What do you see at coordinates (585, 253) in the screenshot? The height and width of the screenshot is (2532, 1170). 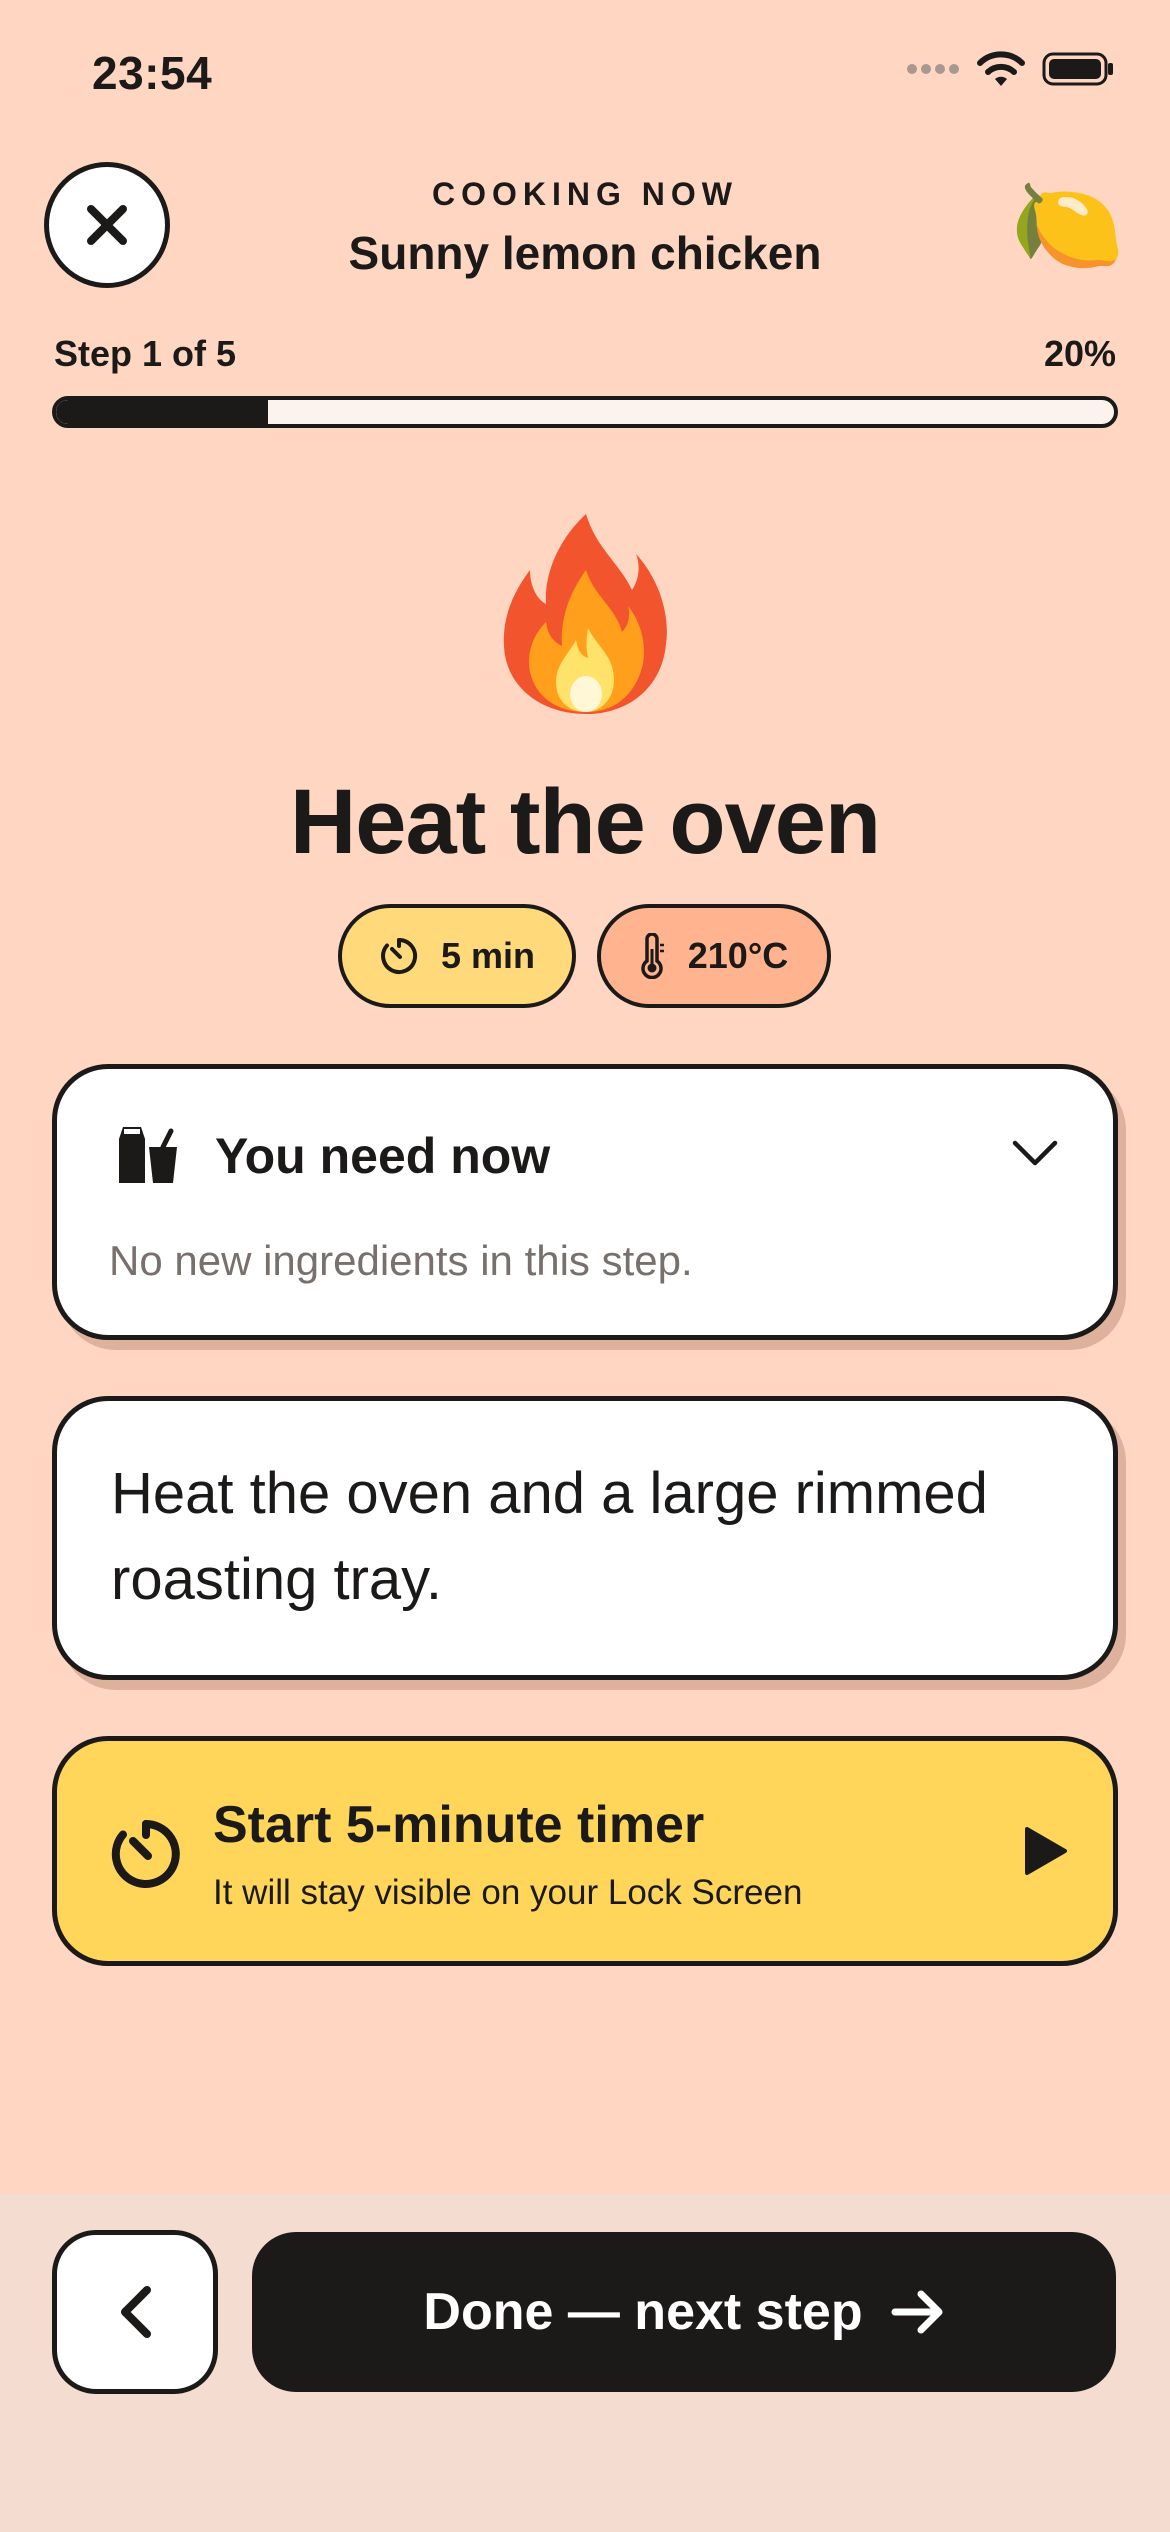 I see `recipe-title: Sunny lemon chicken` at bounding box center [585, 253].